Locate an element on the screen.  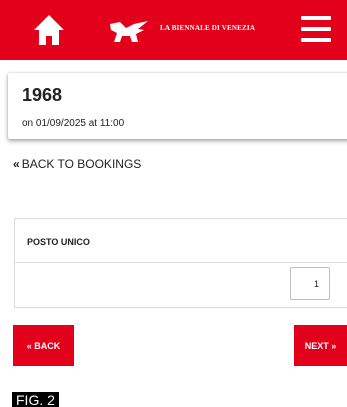
back-to-bookings-link: «BACK TO BOOKINGS is located at coordinates (77, 164).